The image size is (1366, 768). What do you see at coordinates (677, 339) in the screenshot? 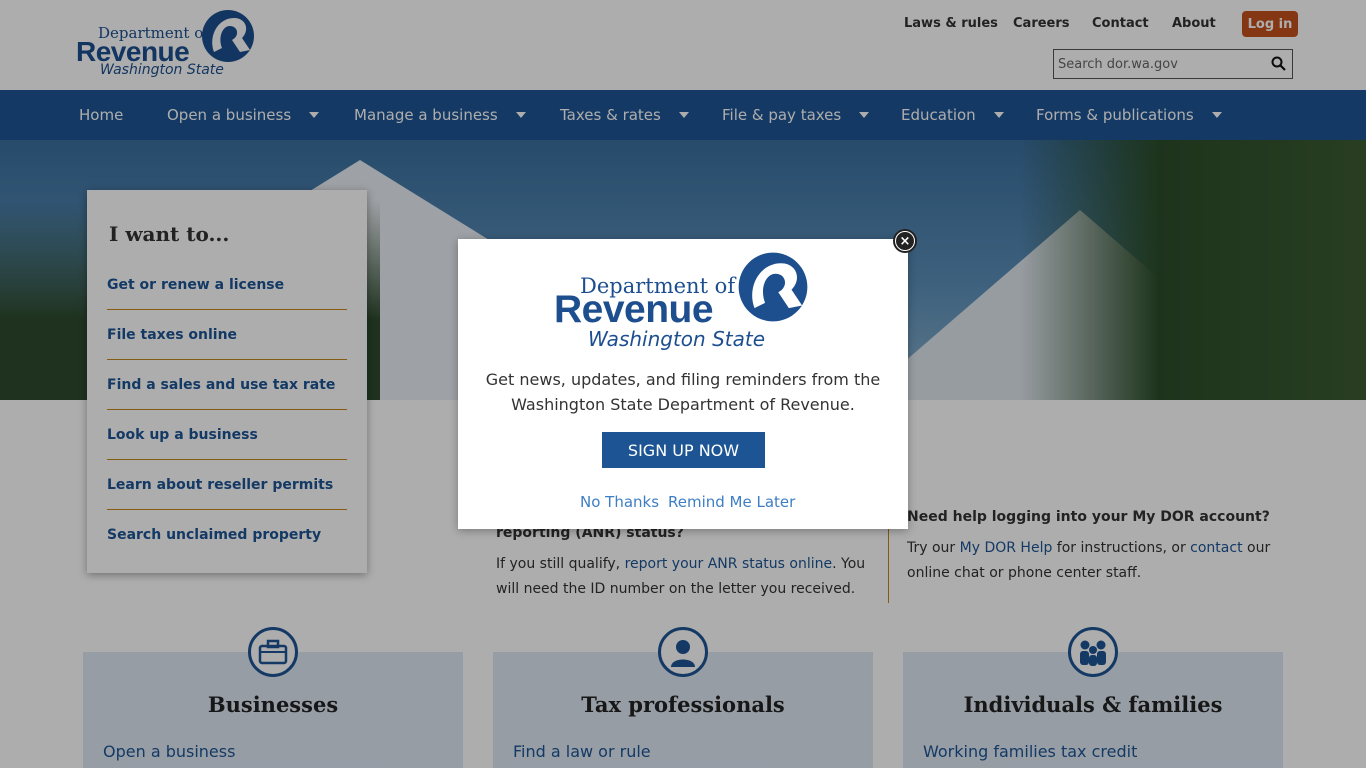
I see `logo-line3: Washington State` at bounding box center [677, 339].